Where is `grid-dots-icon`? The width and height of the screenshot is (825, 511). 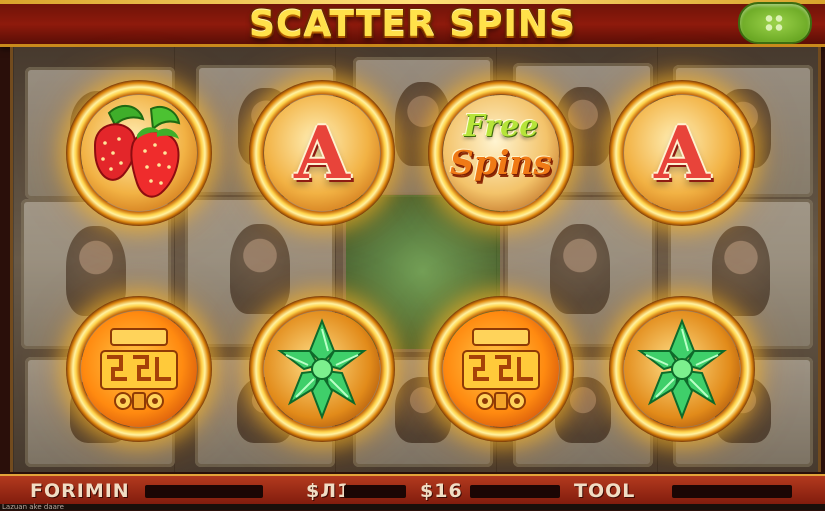 grid-dots-icon is located at coordinates (774, 23).